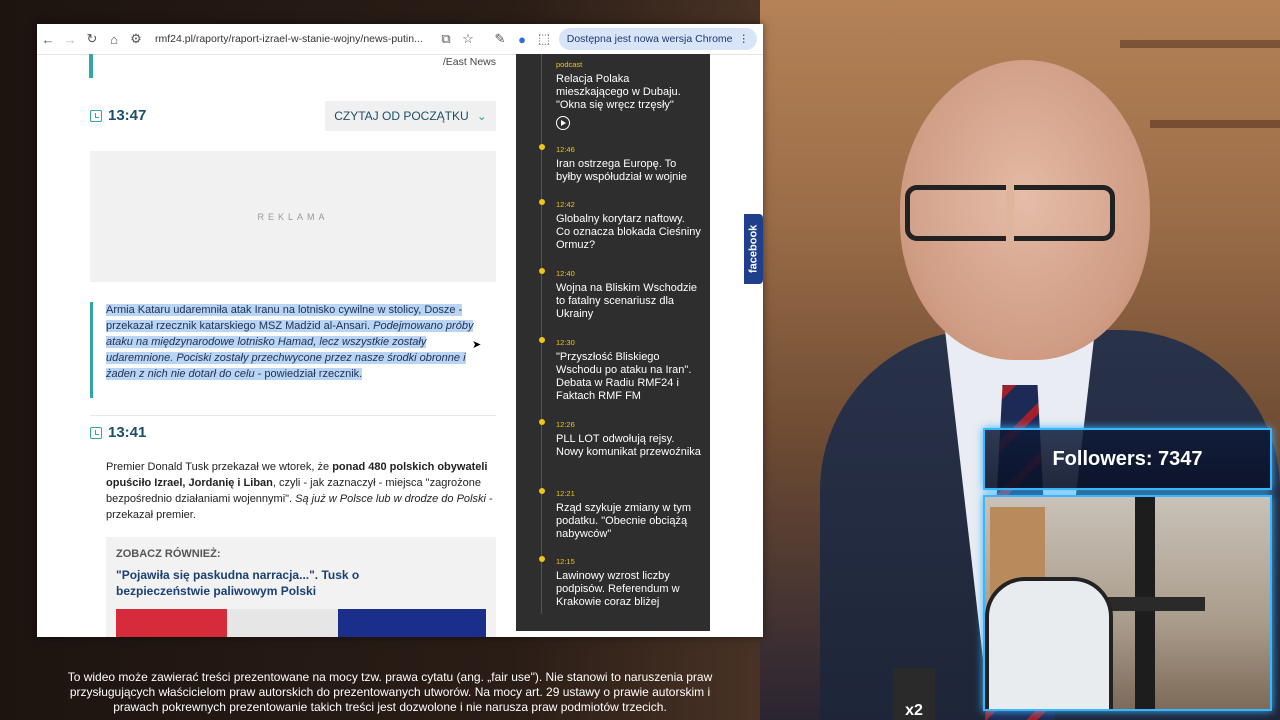  I want to click on bookmark-star-icon: ☆, so click(468, 39).